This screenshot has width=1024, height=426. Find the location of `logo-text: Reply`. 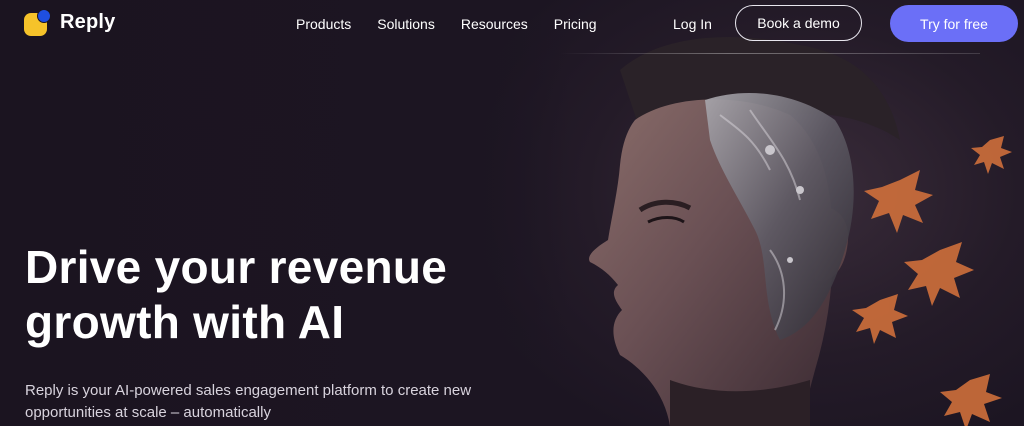

logo-text: Reply is located at coordinates (88, 22).